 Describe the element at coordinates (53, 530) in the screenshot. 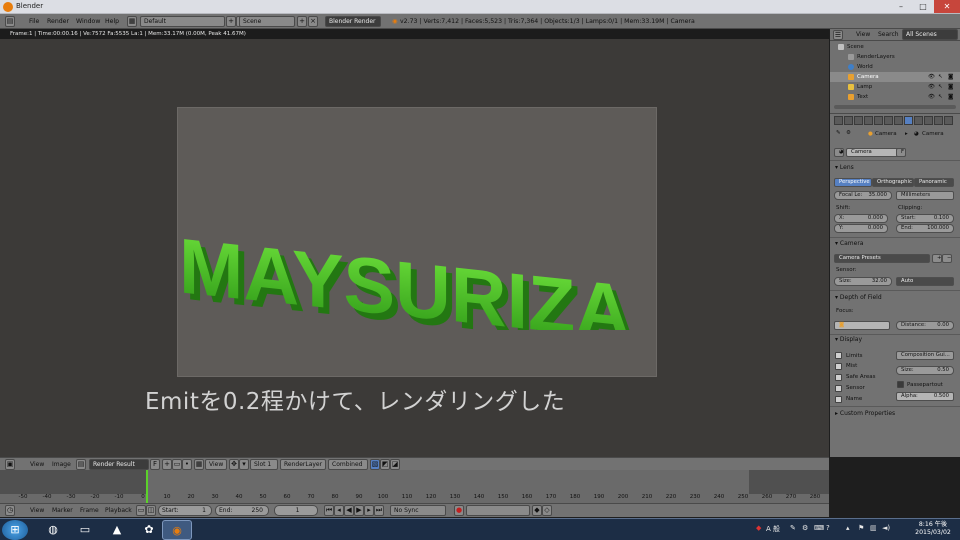

I see `chrome-icon: ◍` at that location.